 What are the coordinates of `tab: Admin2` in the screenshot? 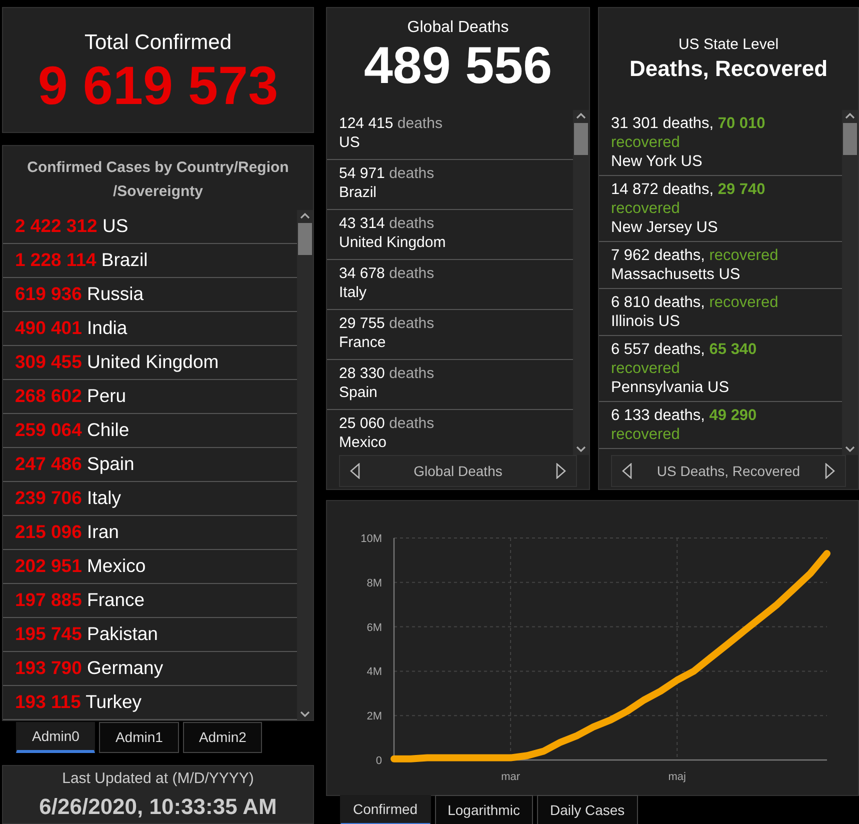 It's located at (222, 737).